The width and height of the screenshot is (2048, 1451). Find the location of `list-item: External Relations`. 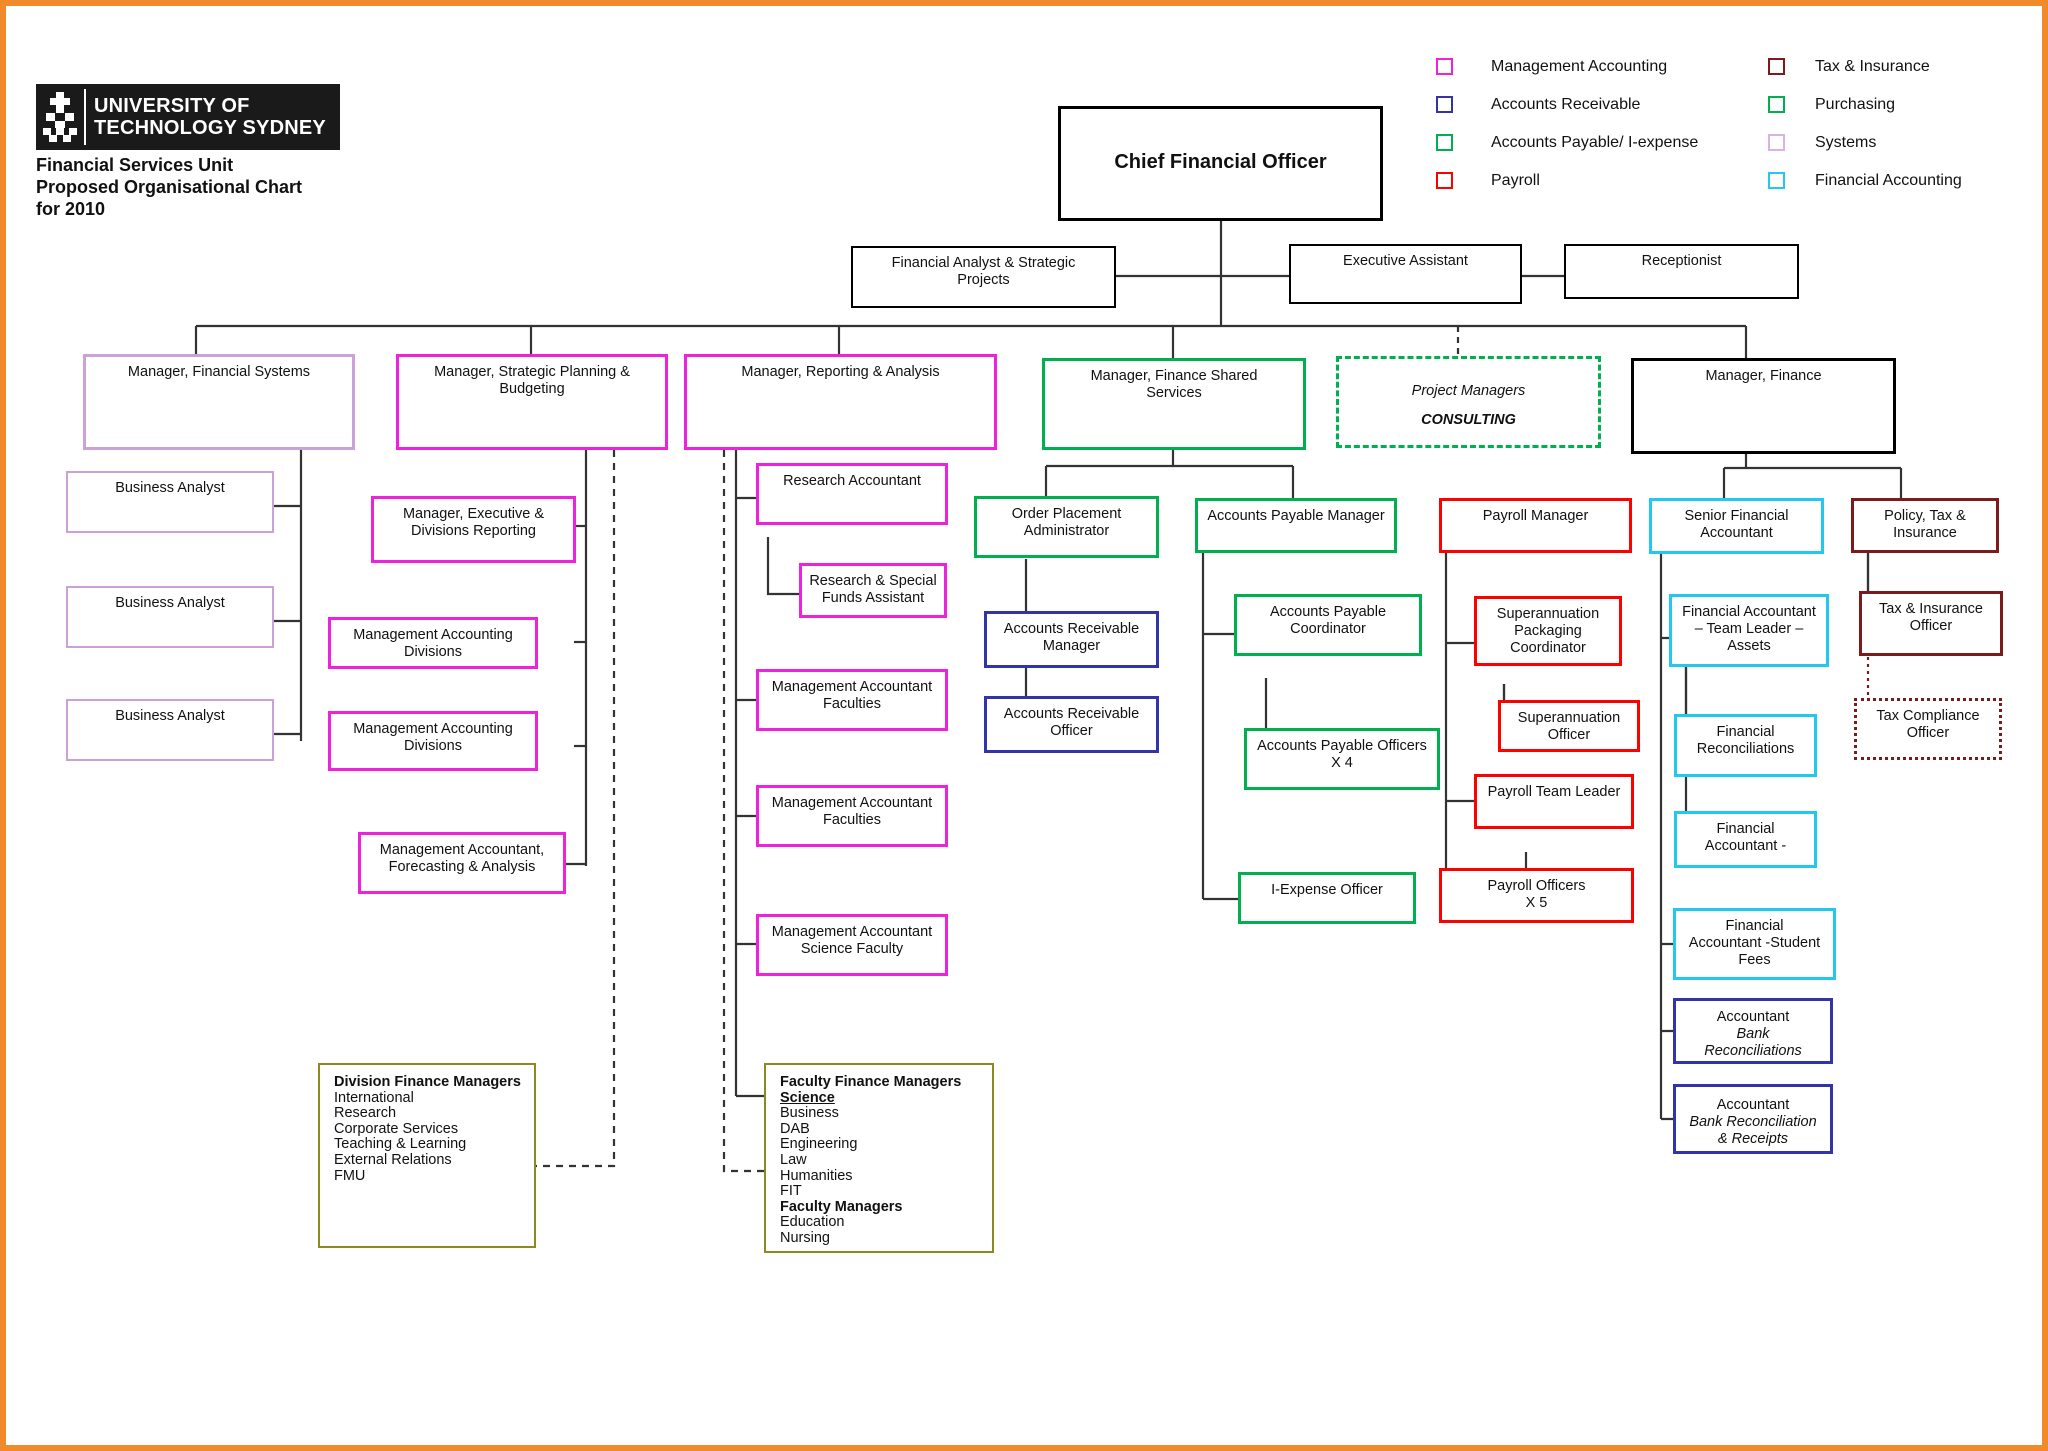

list-item: External Relations is located at coordinates (393, 1159).